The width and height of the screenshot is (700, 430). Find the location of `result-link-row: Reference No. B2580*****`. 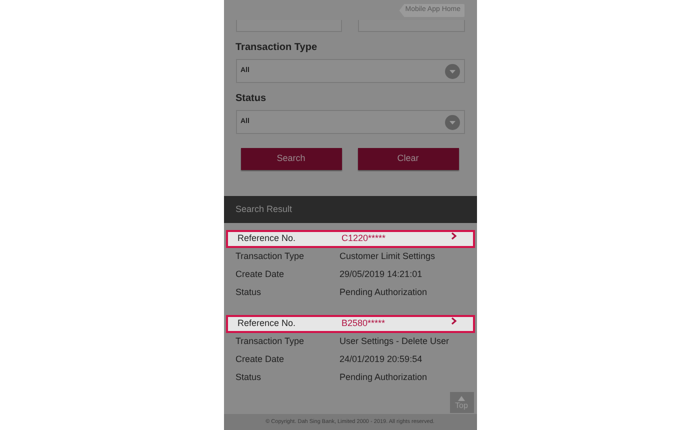

result-link-row: Reference No. B2580***** is located at coordinates (350, 324).